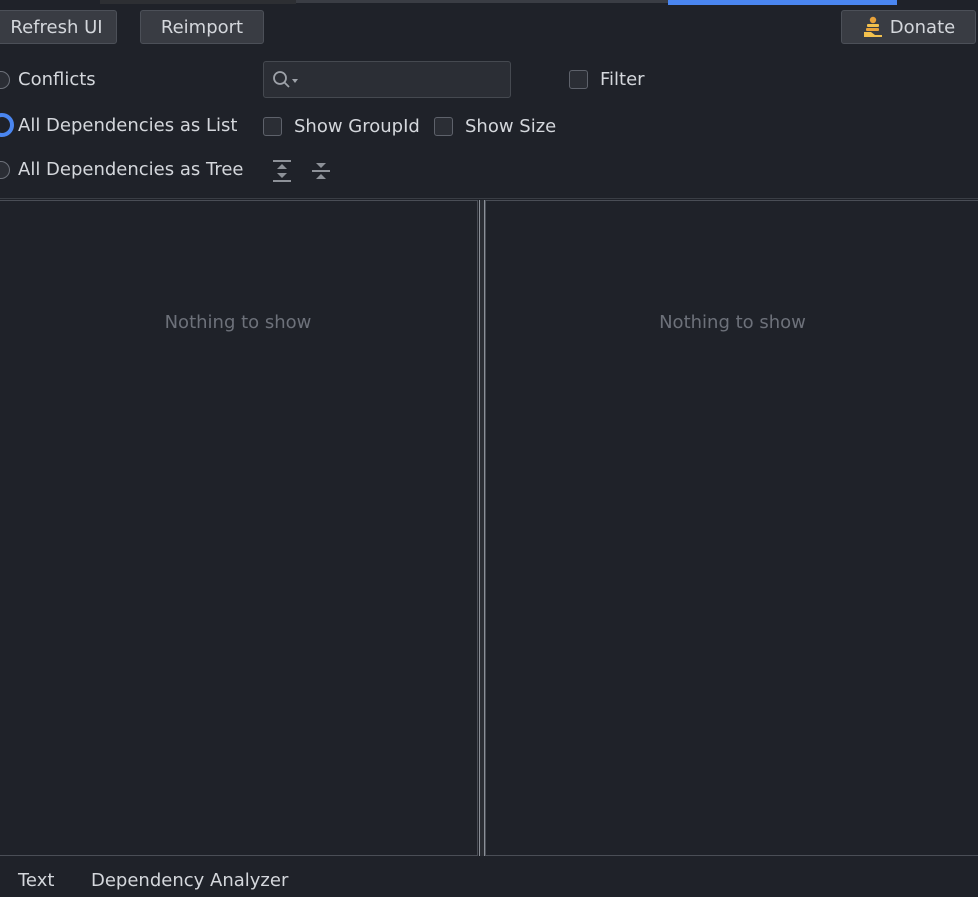  I want to click on search-icon, so click(287, 80).